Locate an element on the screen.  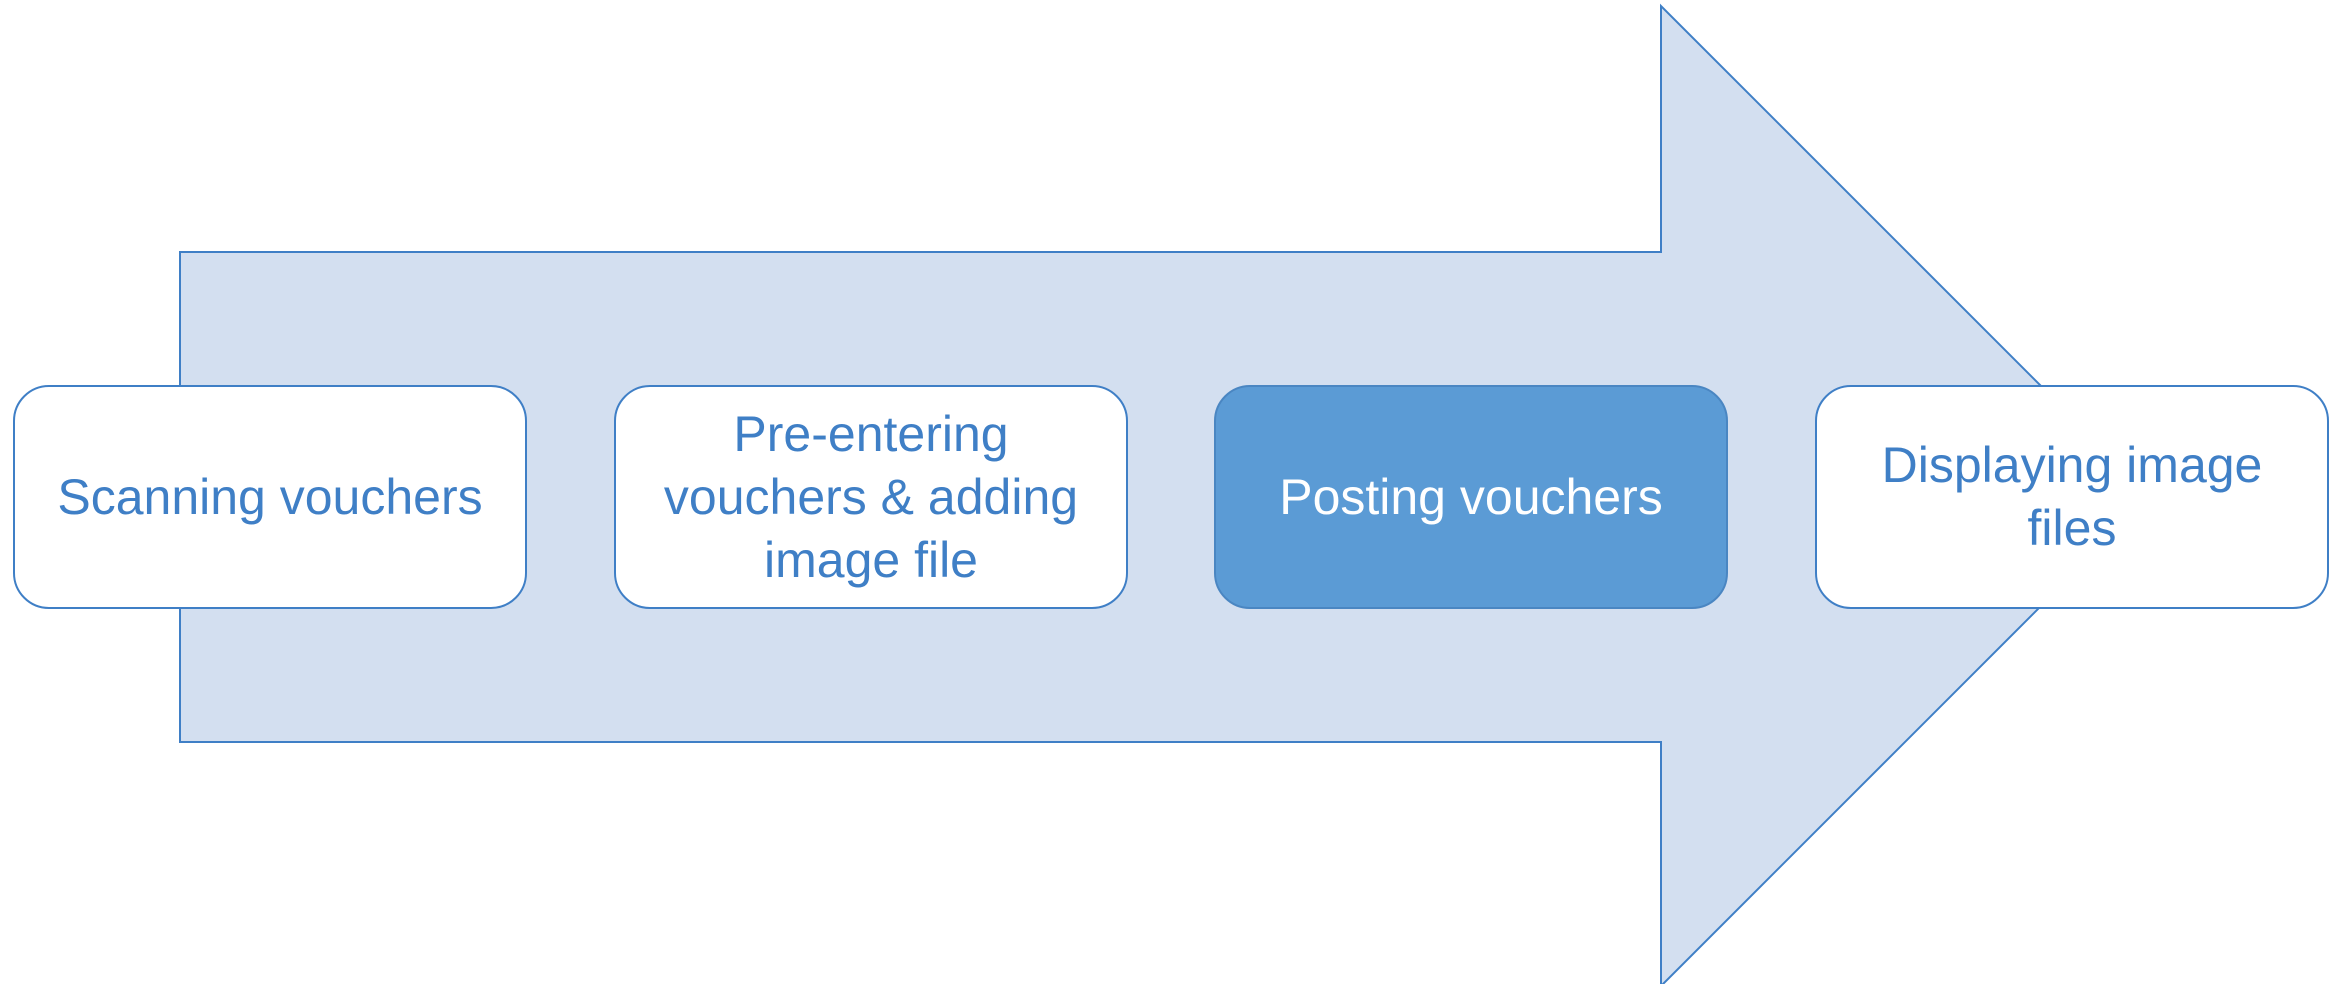
step-label: Scanning vouchers is located at coordinates (270, 496).